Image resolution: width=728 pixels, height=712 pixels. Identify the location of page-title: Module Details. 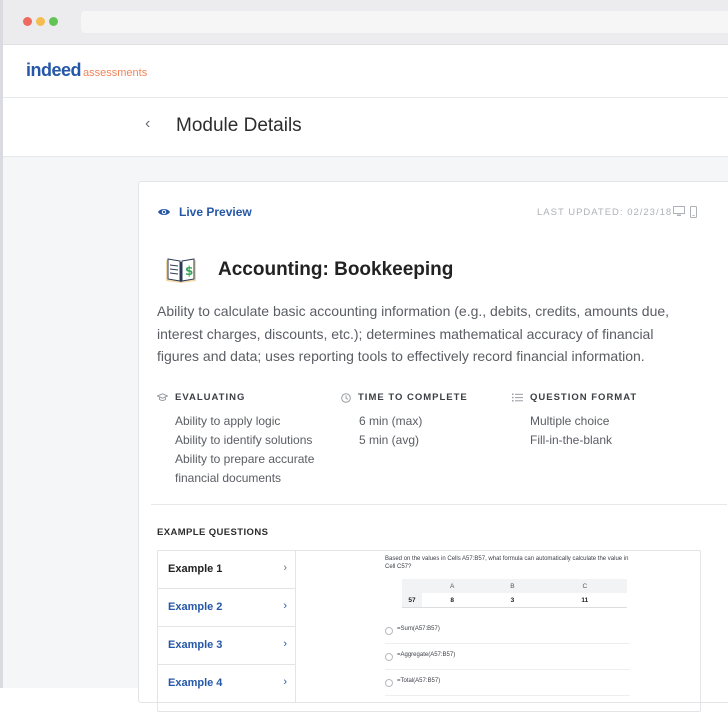
(239, 125).